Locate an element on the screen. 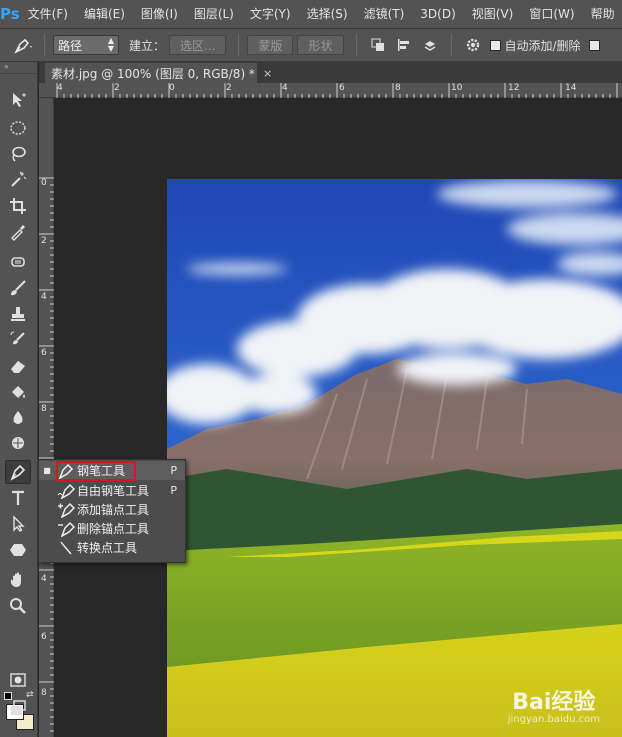 The height and width of the screenshot is (737, 622). arrange-icon is located at coordinates (429, 46).